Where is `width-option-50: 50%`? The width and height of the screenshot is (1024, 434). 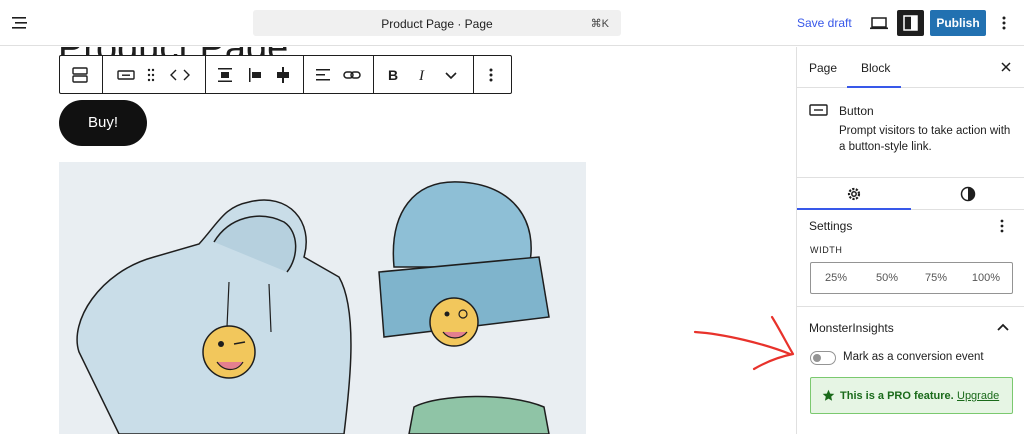 width-option-50: 50% is located at coordinates (887, 278).